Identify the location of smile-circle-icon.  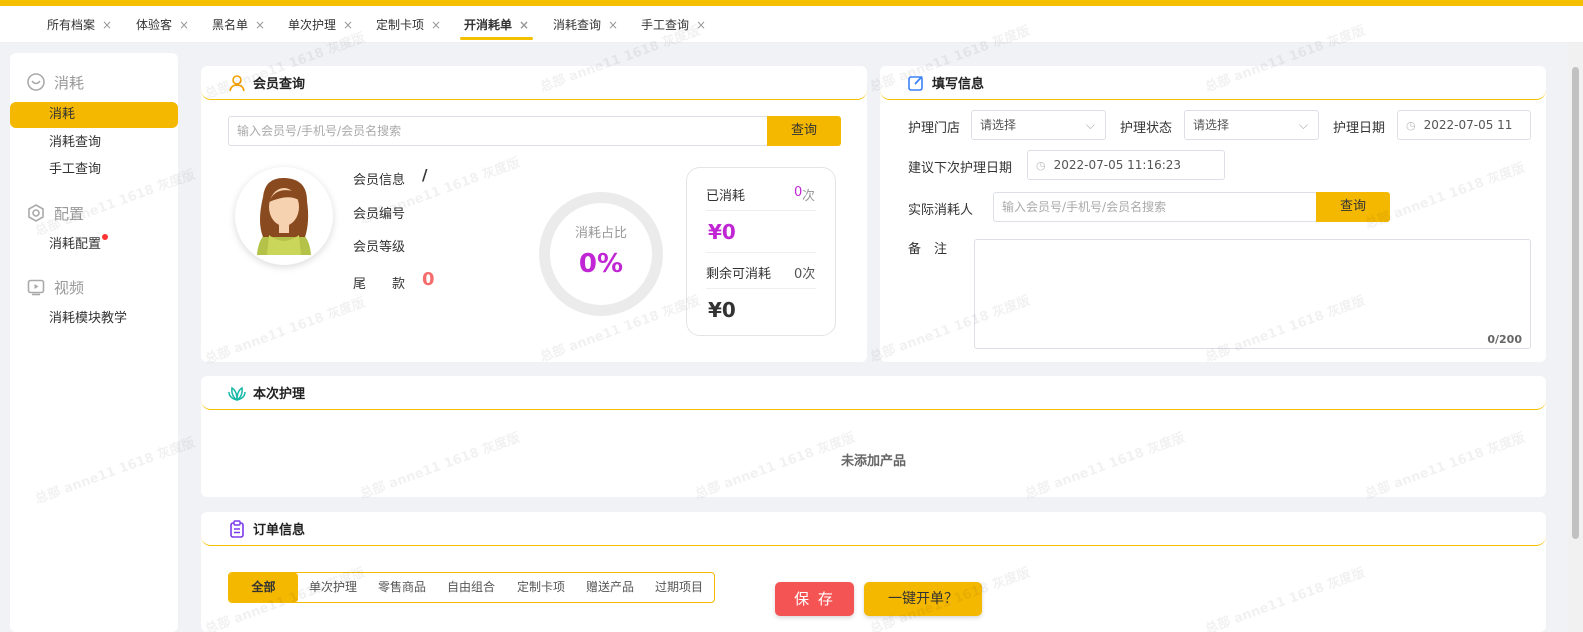
(36, 82).